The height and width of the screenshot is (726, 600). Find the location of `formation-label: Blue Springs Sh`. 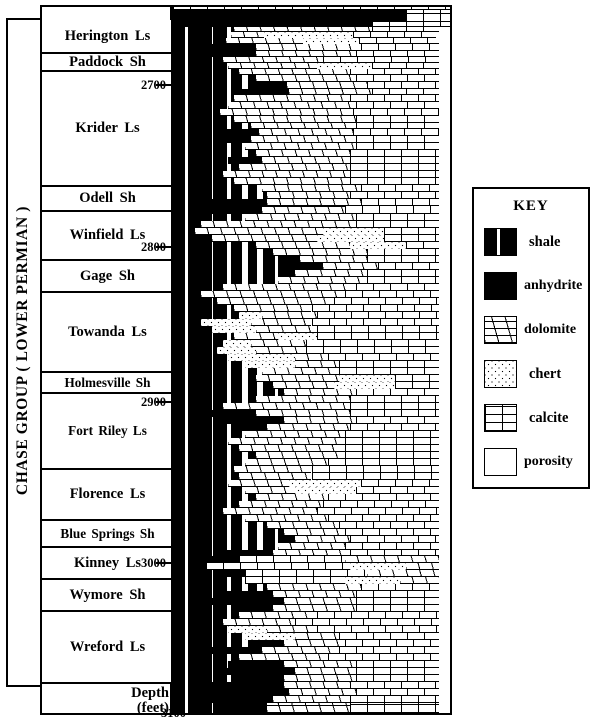

formation-label: Blue Springs Sh is located at coordinates (107, 533).